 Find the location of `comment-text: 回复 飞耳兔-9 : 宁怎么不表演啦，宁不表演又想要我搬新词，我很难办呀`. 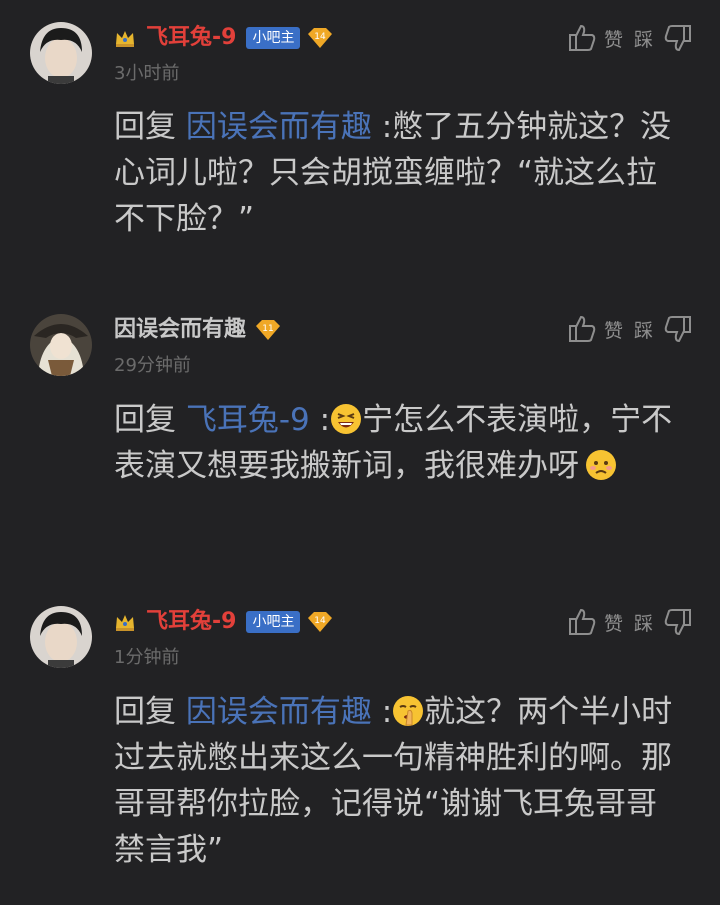

comment-text: 回复 飞耳兔-9 : 宁怎么不表演啦，宁不表演又想要我搬新词，我很难办呀 is located at coordinates (393, 443).